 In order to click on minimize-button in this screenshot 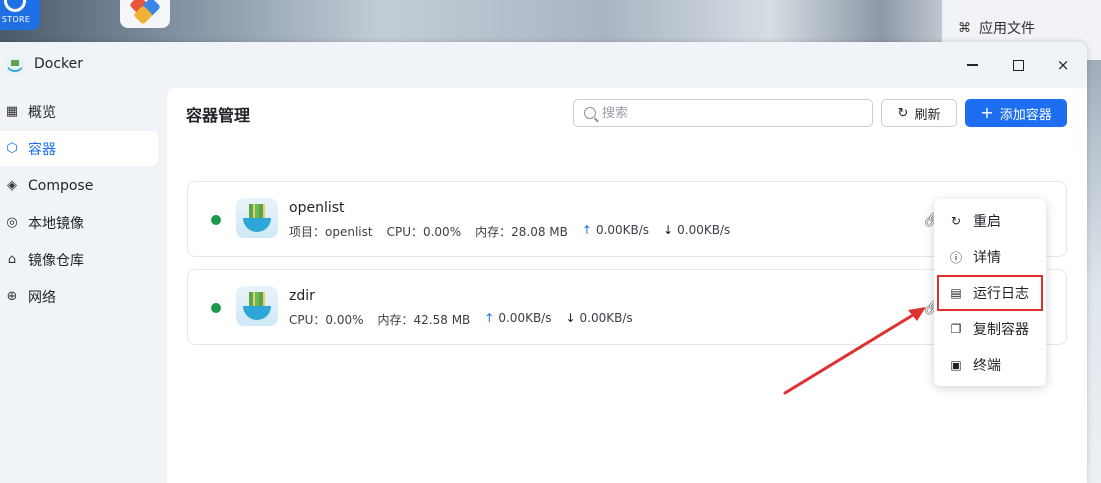, I will do `click(972, 65)`.